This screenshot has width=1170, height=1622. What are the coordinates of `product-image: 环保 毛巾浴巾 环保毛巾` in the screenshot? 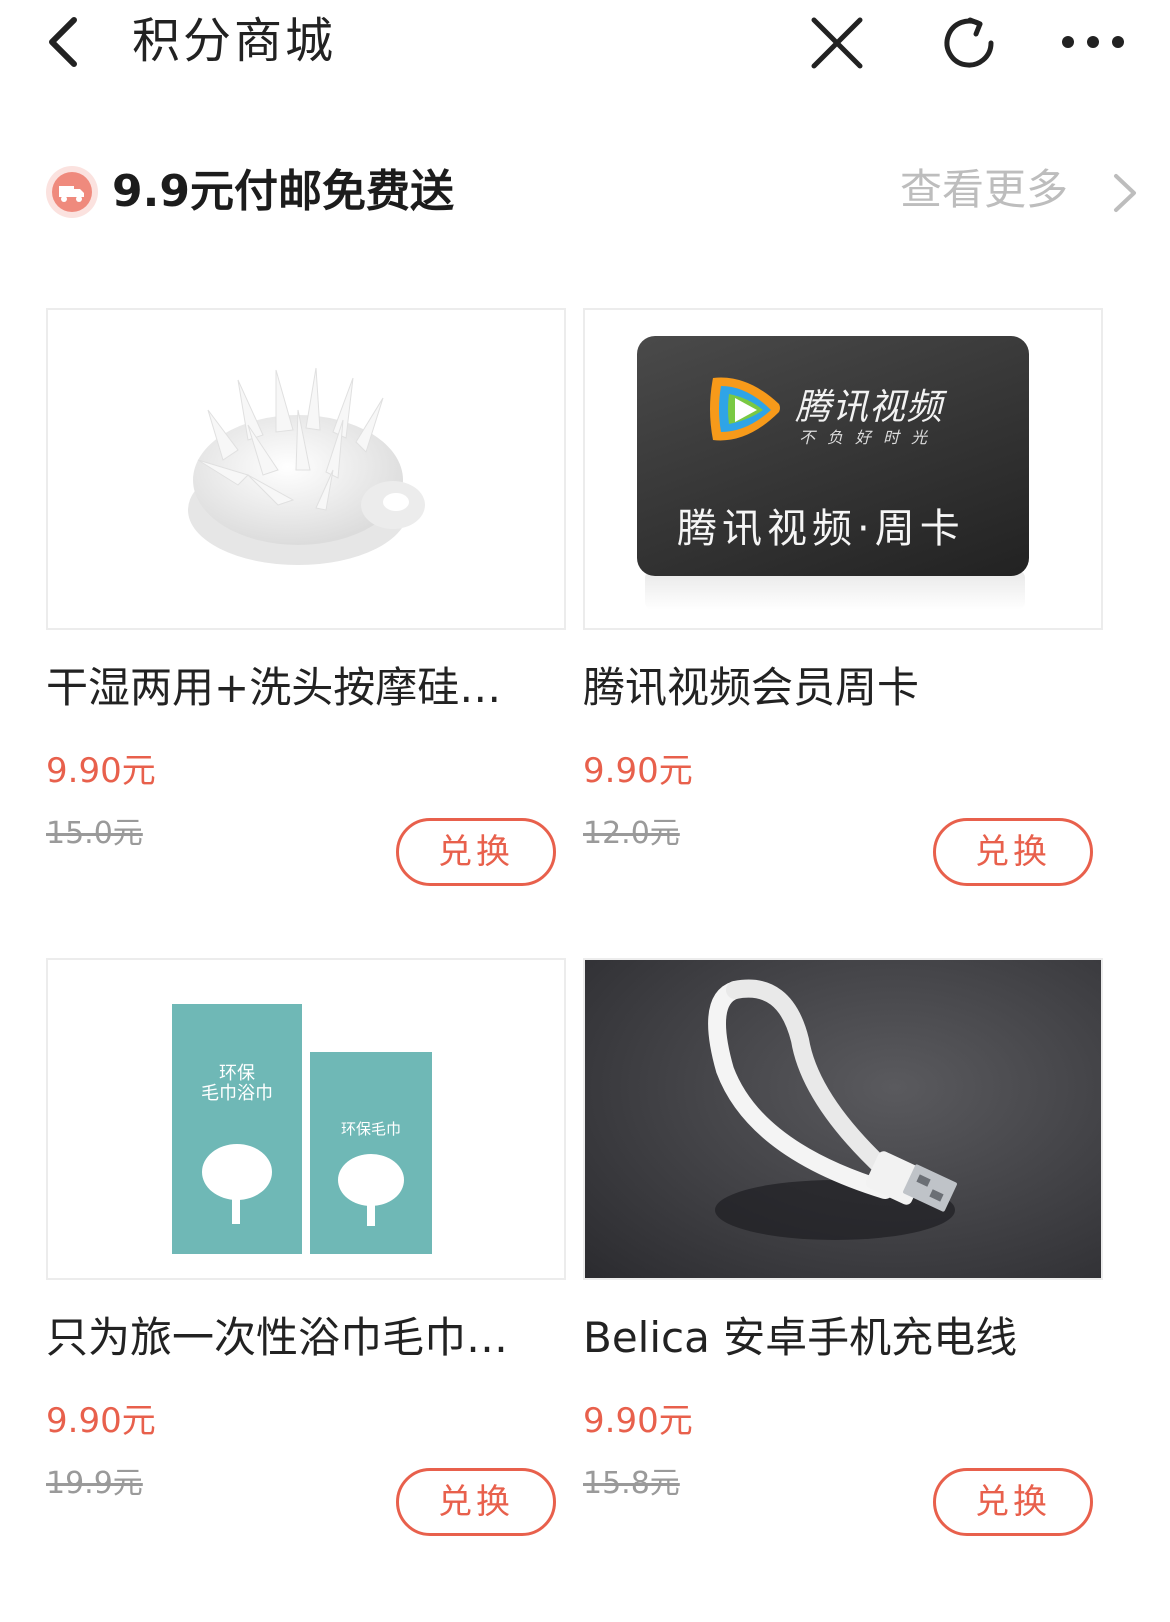 It's located at (306, 1119).